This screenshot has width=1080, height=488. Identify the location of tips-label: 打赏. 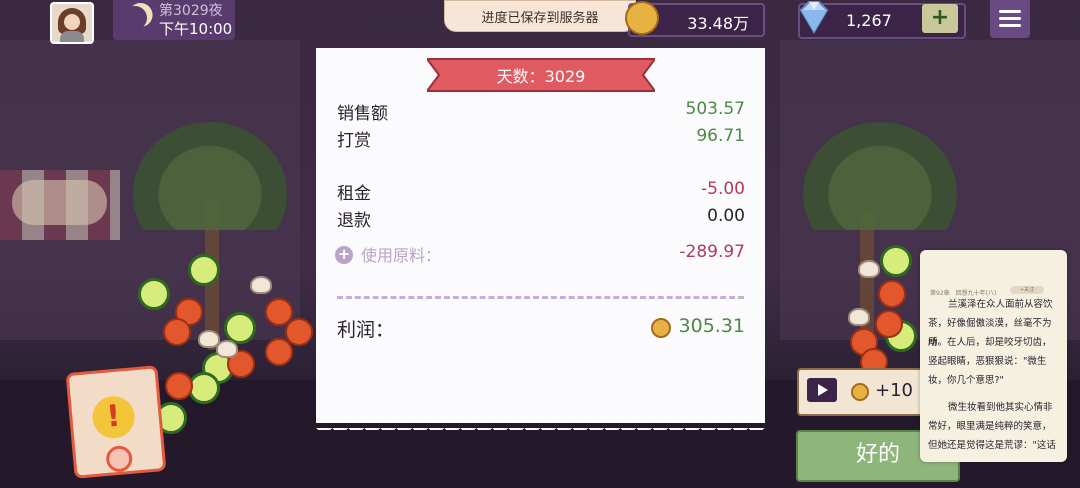
(354, 141).